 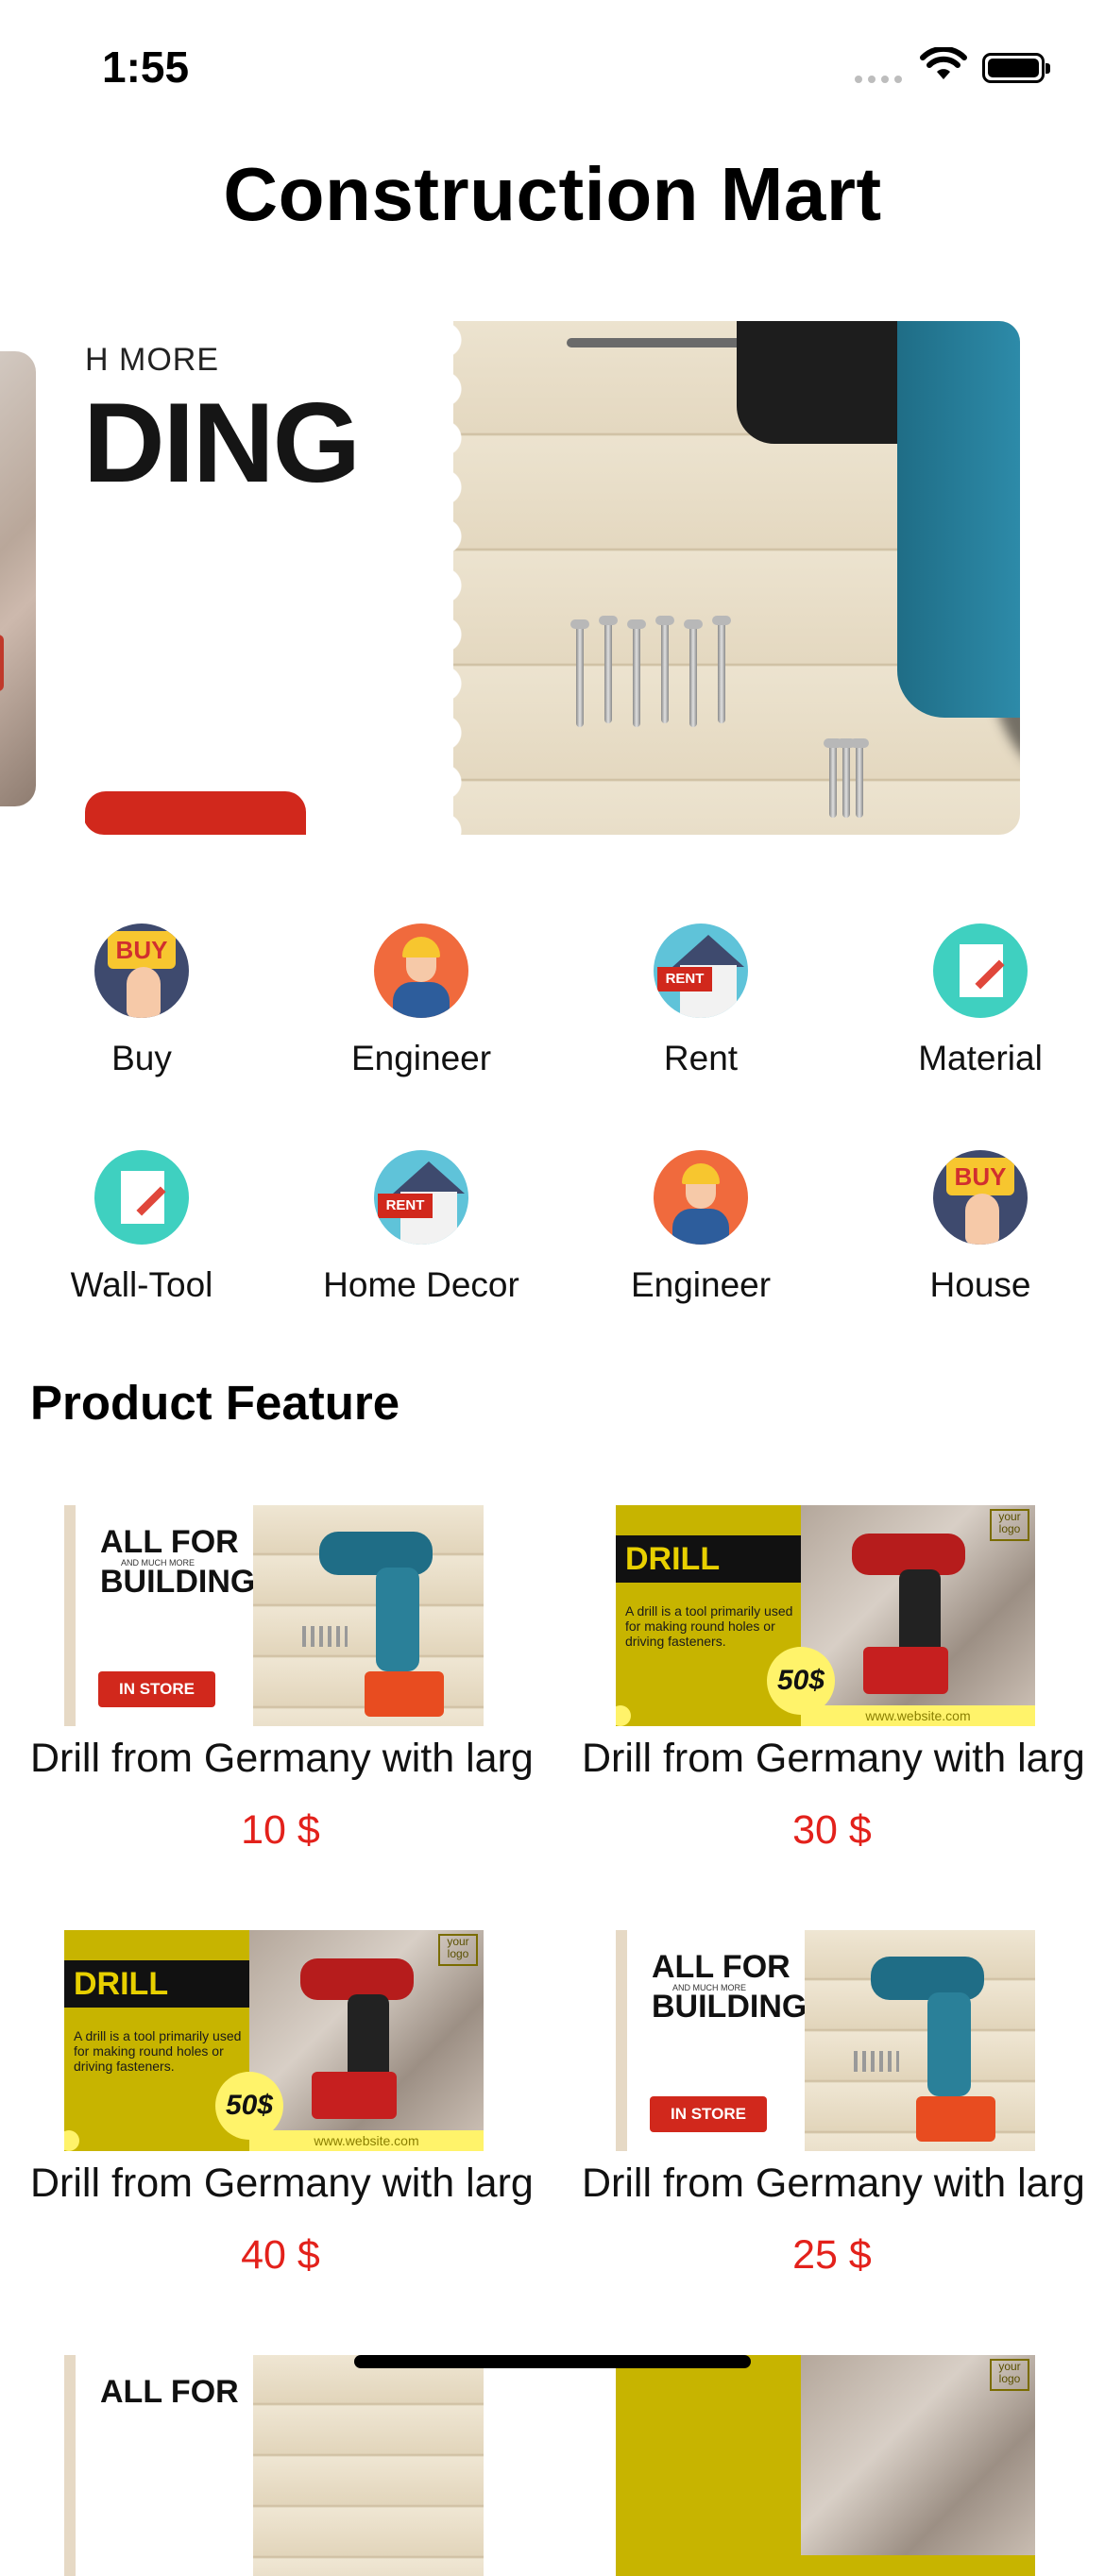 I want to click on category-label: Home Decor, so click(x=421, y=1284).